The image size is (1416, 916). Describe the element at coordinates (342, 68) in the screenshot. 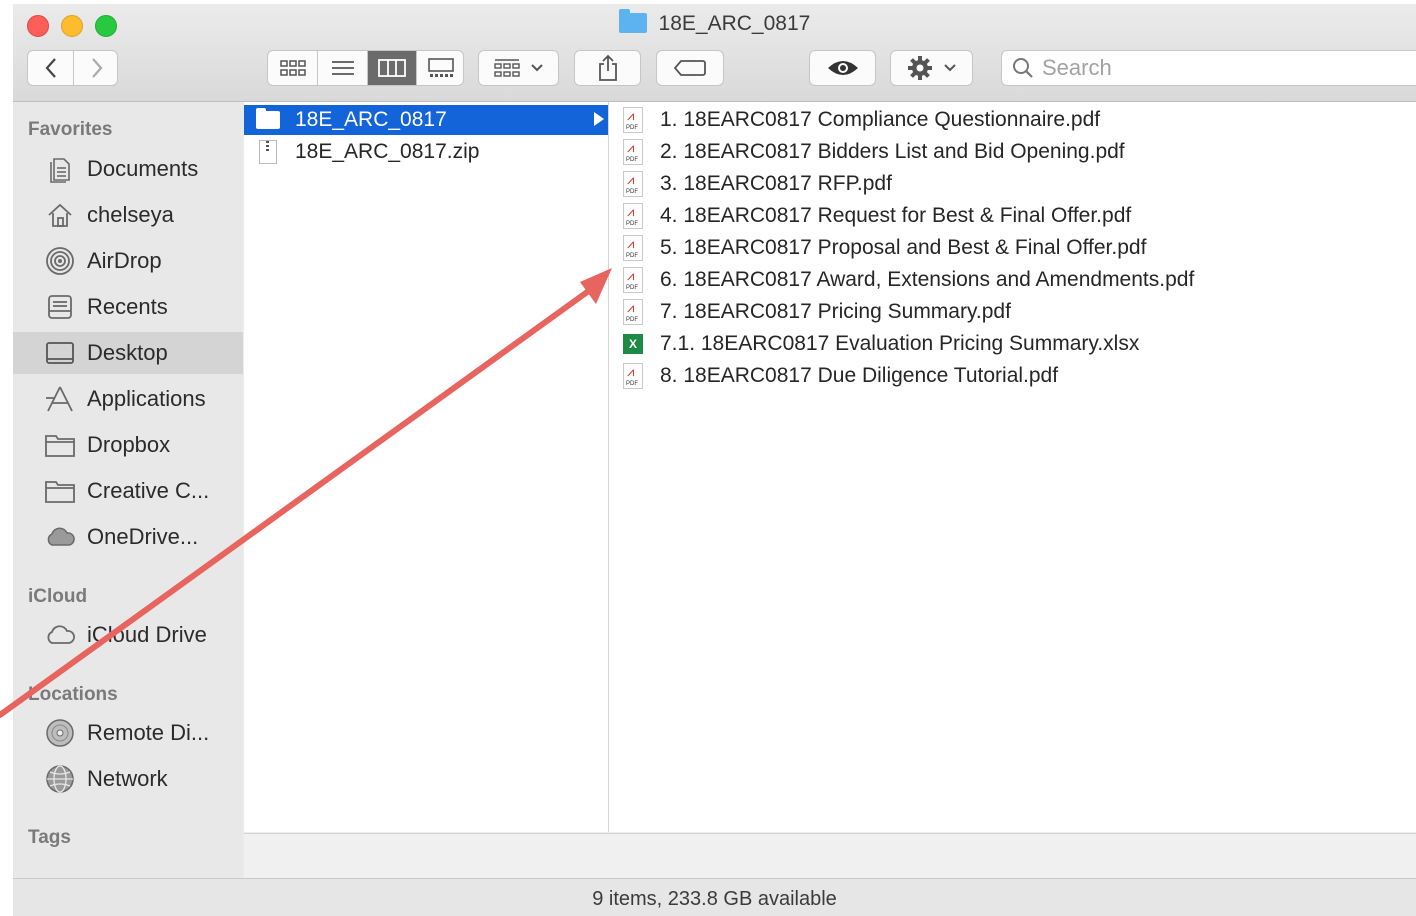

I see `list-view-button` at that location.